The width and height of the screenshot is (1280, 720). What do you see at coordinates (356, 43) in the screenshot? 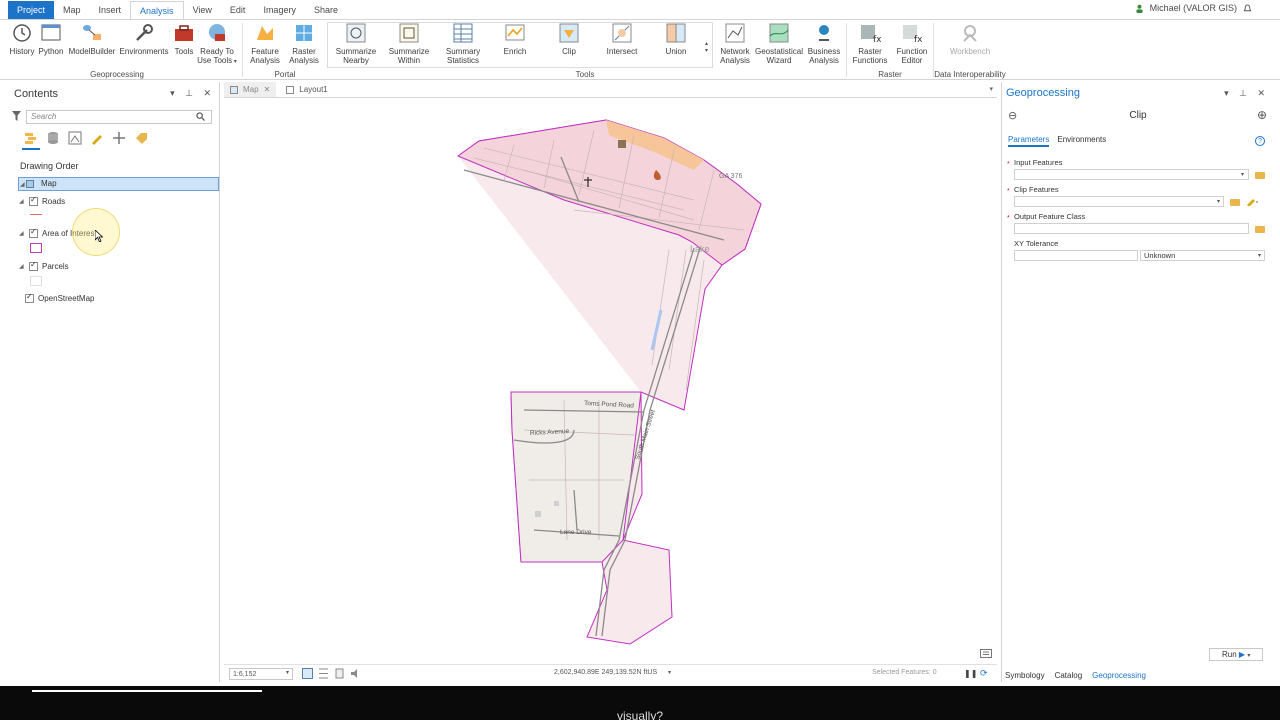
I see `summarize-nearby-button: Summarize Nearby` at bounding box center [356, 43].